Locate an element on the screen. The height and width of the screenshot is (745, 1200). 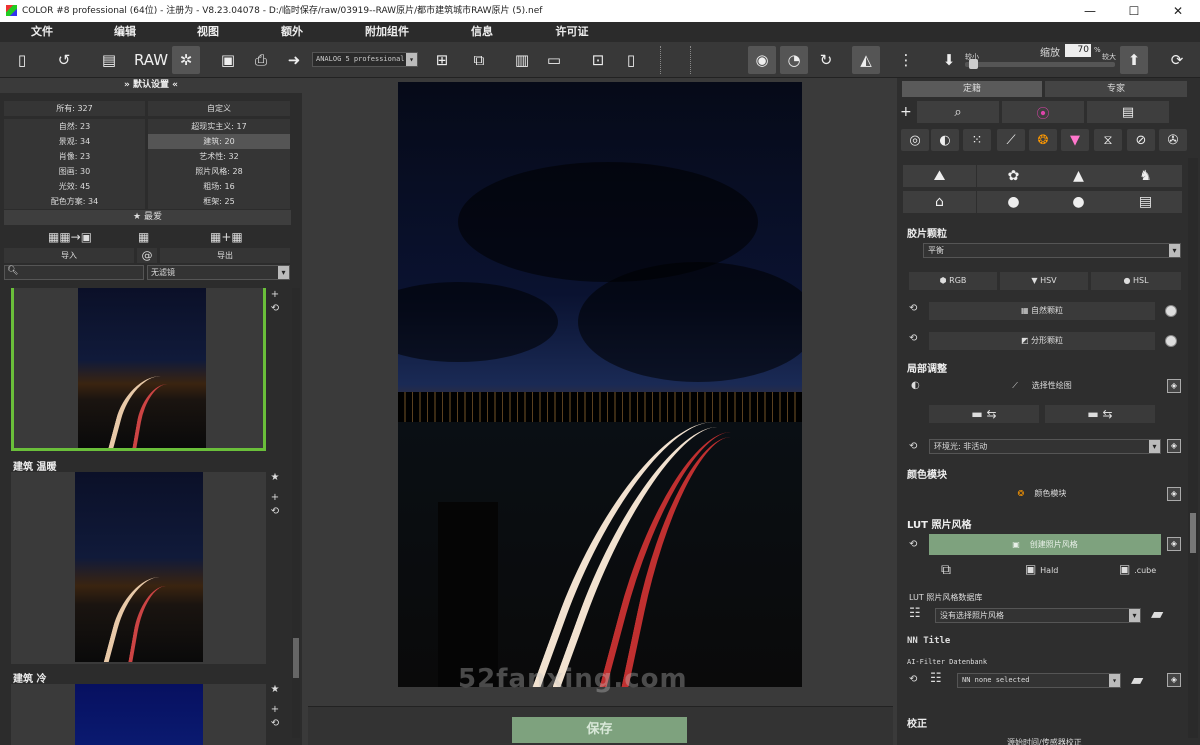
clipboard-icon: ▤ is located at coordinates (1128, 112).